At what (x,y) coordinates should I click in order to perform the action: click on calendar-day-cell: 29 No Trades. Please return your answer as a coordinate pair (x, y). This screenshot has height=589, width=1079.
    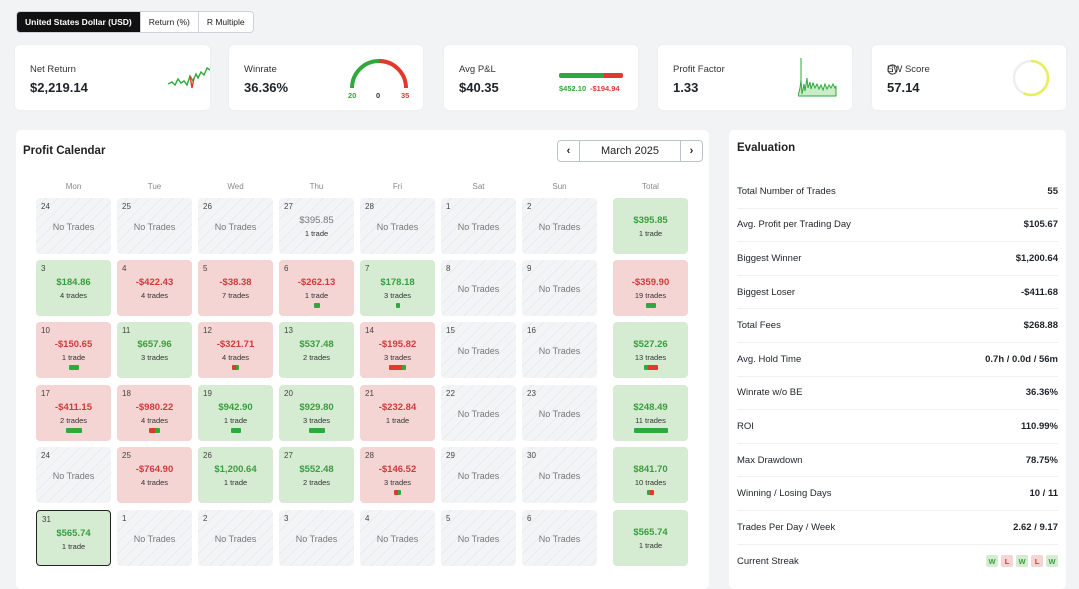
    Looking at the image, I should click on (478, 475).